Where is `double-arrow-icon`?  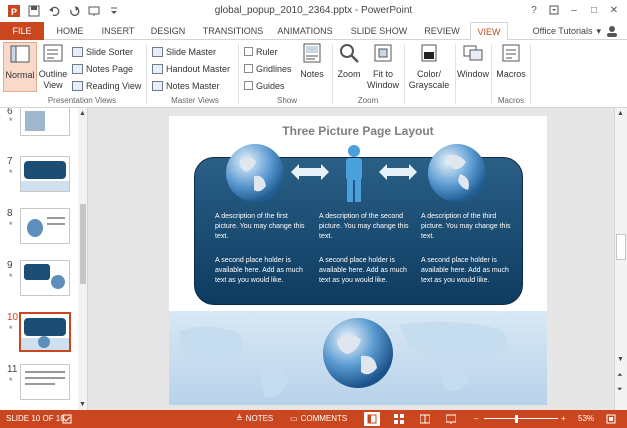 double-arrow-icon is located at coordinates (310, 172).